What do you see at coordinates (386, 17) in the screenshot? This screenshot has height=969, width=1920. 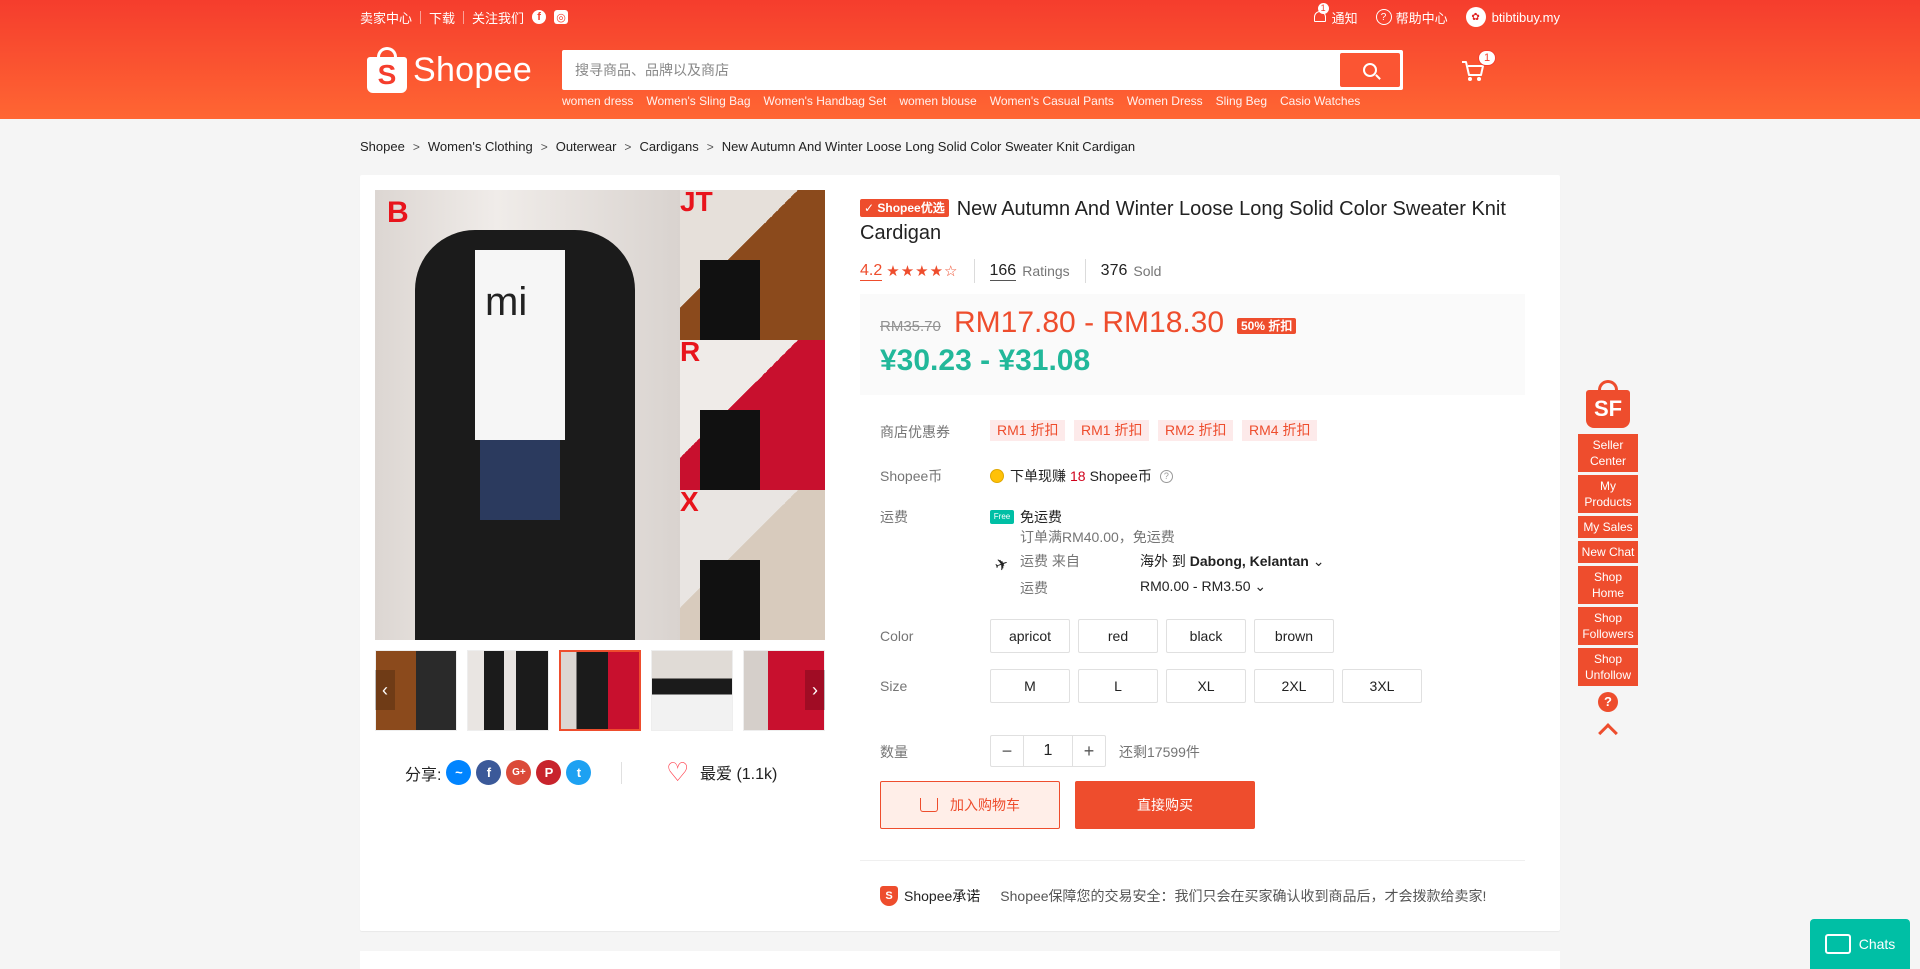 I see `seller-center-link: 卖家中心` at bounding box center [386, 17].